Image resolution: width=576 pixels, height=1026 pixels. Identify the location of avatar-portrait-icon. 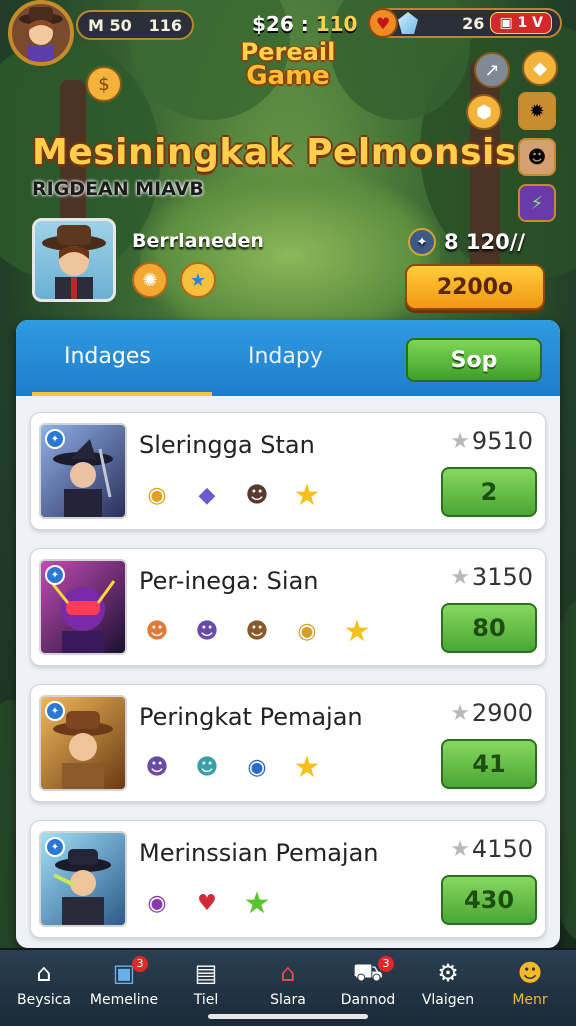
(41, 34).